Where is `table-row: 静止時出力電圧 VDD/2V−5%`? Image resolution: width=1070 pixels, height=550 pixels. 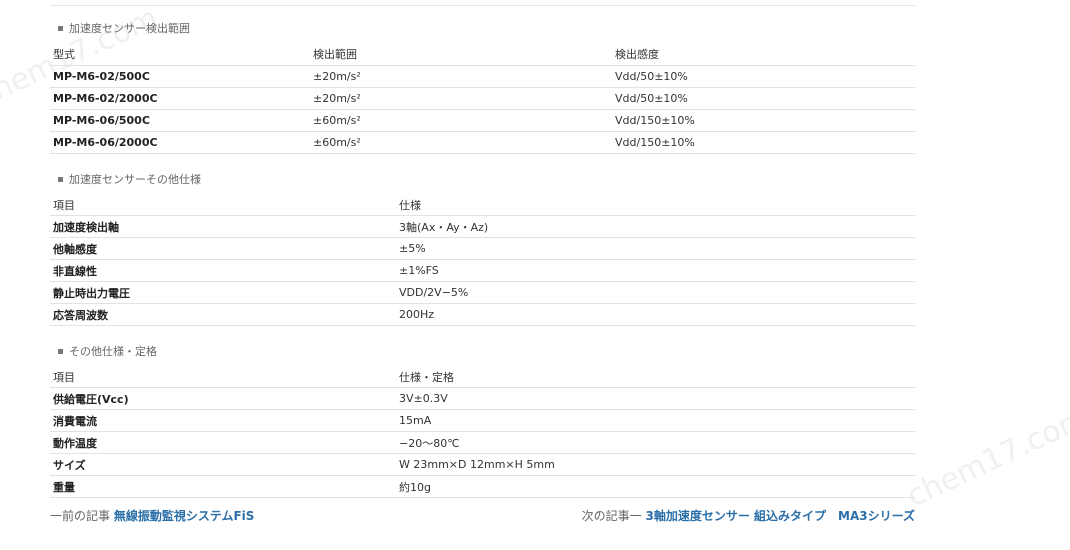 table-row: 静止時出力電圧 VDD/2V−5% is located at coordinates (482, 292).